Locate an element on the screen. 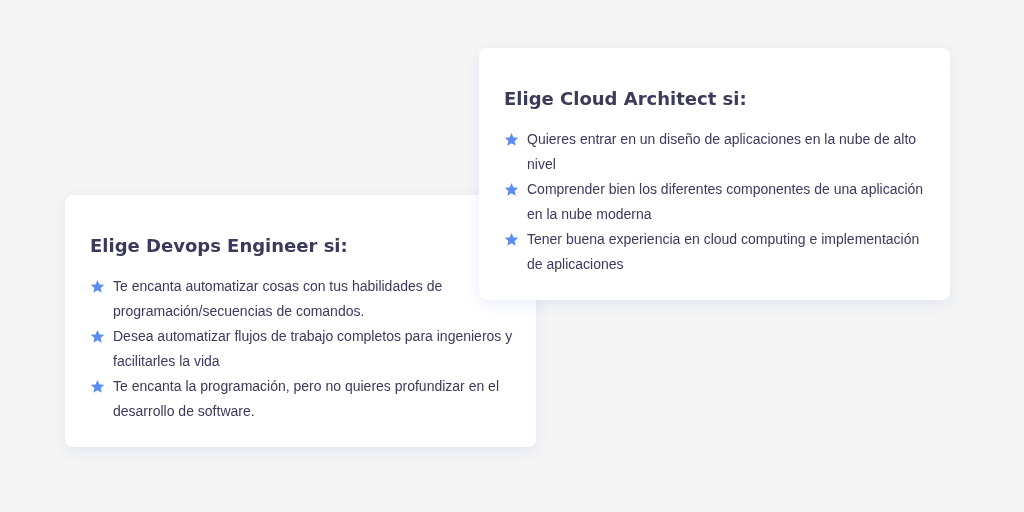  list-item-text: Quieres entrar en un diseño de aplicaciones en la nube de alto nivel is located at coordinates (722, 152).